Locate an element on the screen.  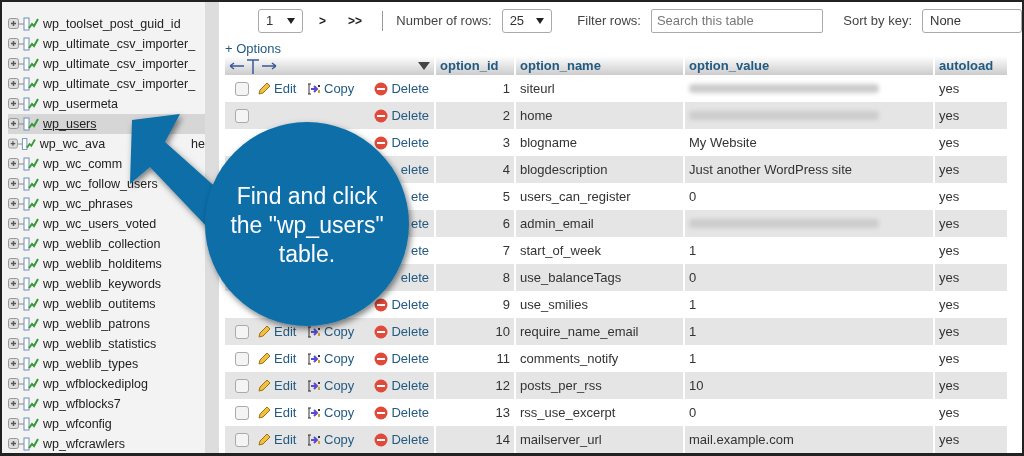
column-header: option_value is located at coordinates (809, 65).